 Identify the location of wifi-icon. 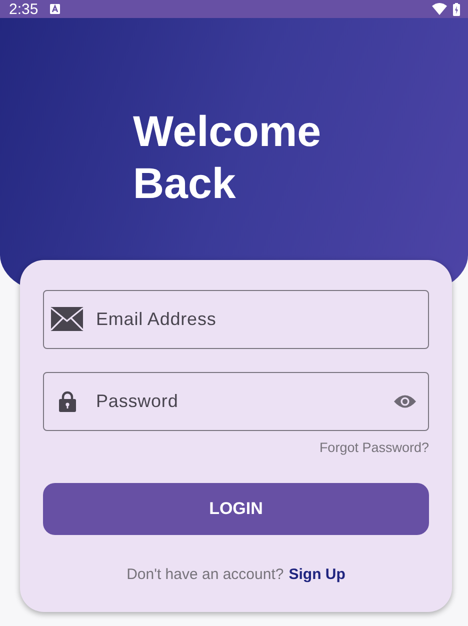
(439, 9).